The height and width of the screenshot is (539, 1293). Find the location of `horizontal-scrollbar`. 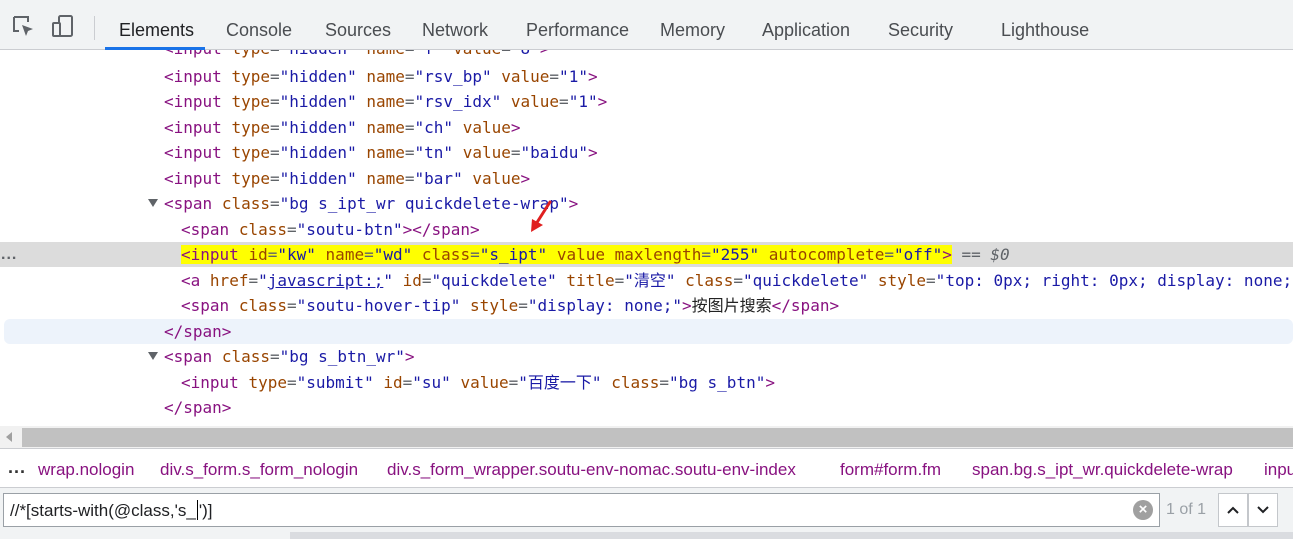

horizontal-scrollbar is located at coordinates (646, 437).